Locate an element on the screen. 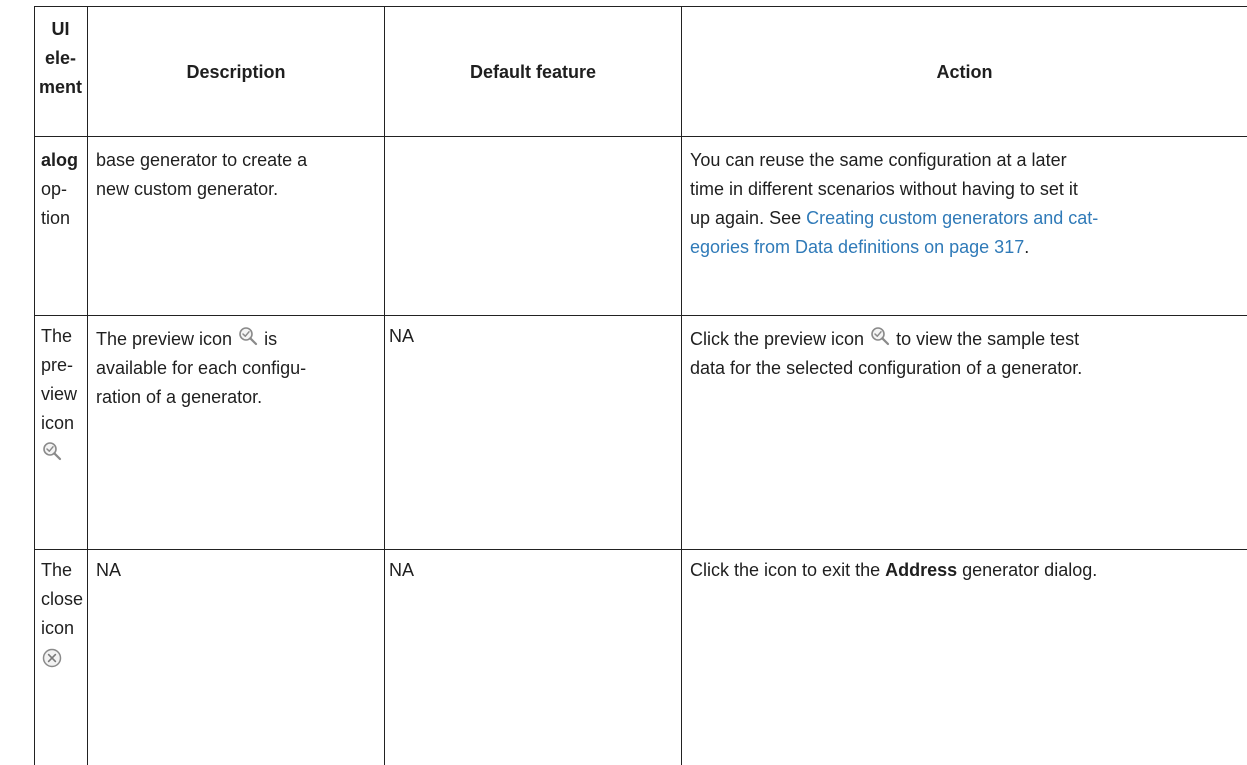  table-divider-col3 is located at coordinates (681, 385).